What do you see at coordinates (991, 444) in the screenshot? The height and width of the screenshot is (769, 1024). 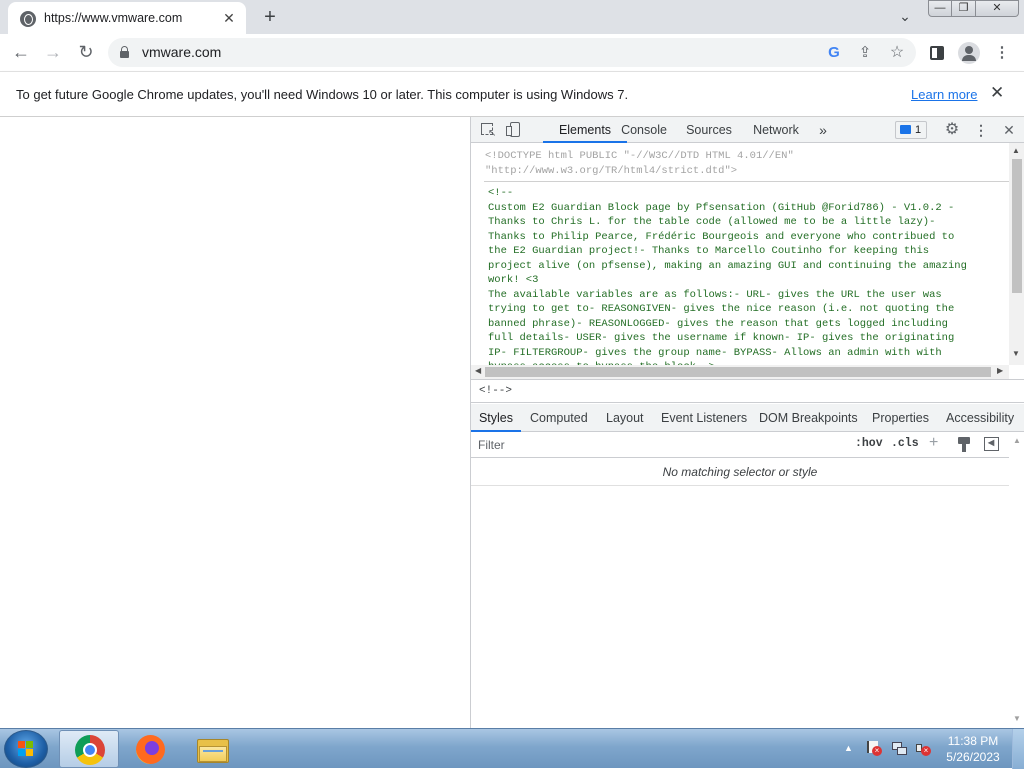 I see `toggle-sidebar-icon: ◀` at bounding box center [991, 444].